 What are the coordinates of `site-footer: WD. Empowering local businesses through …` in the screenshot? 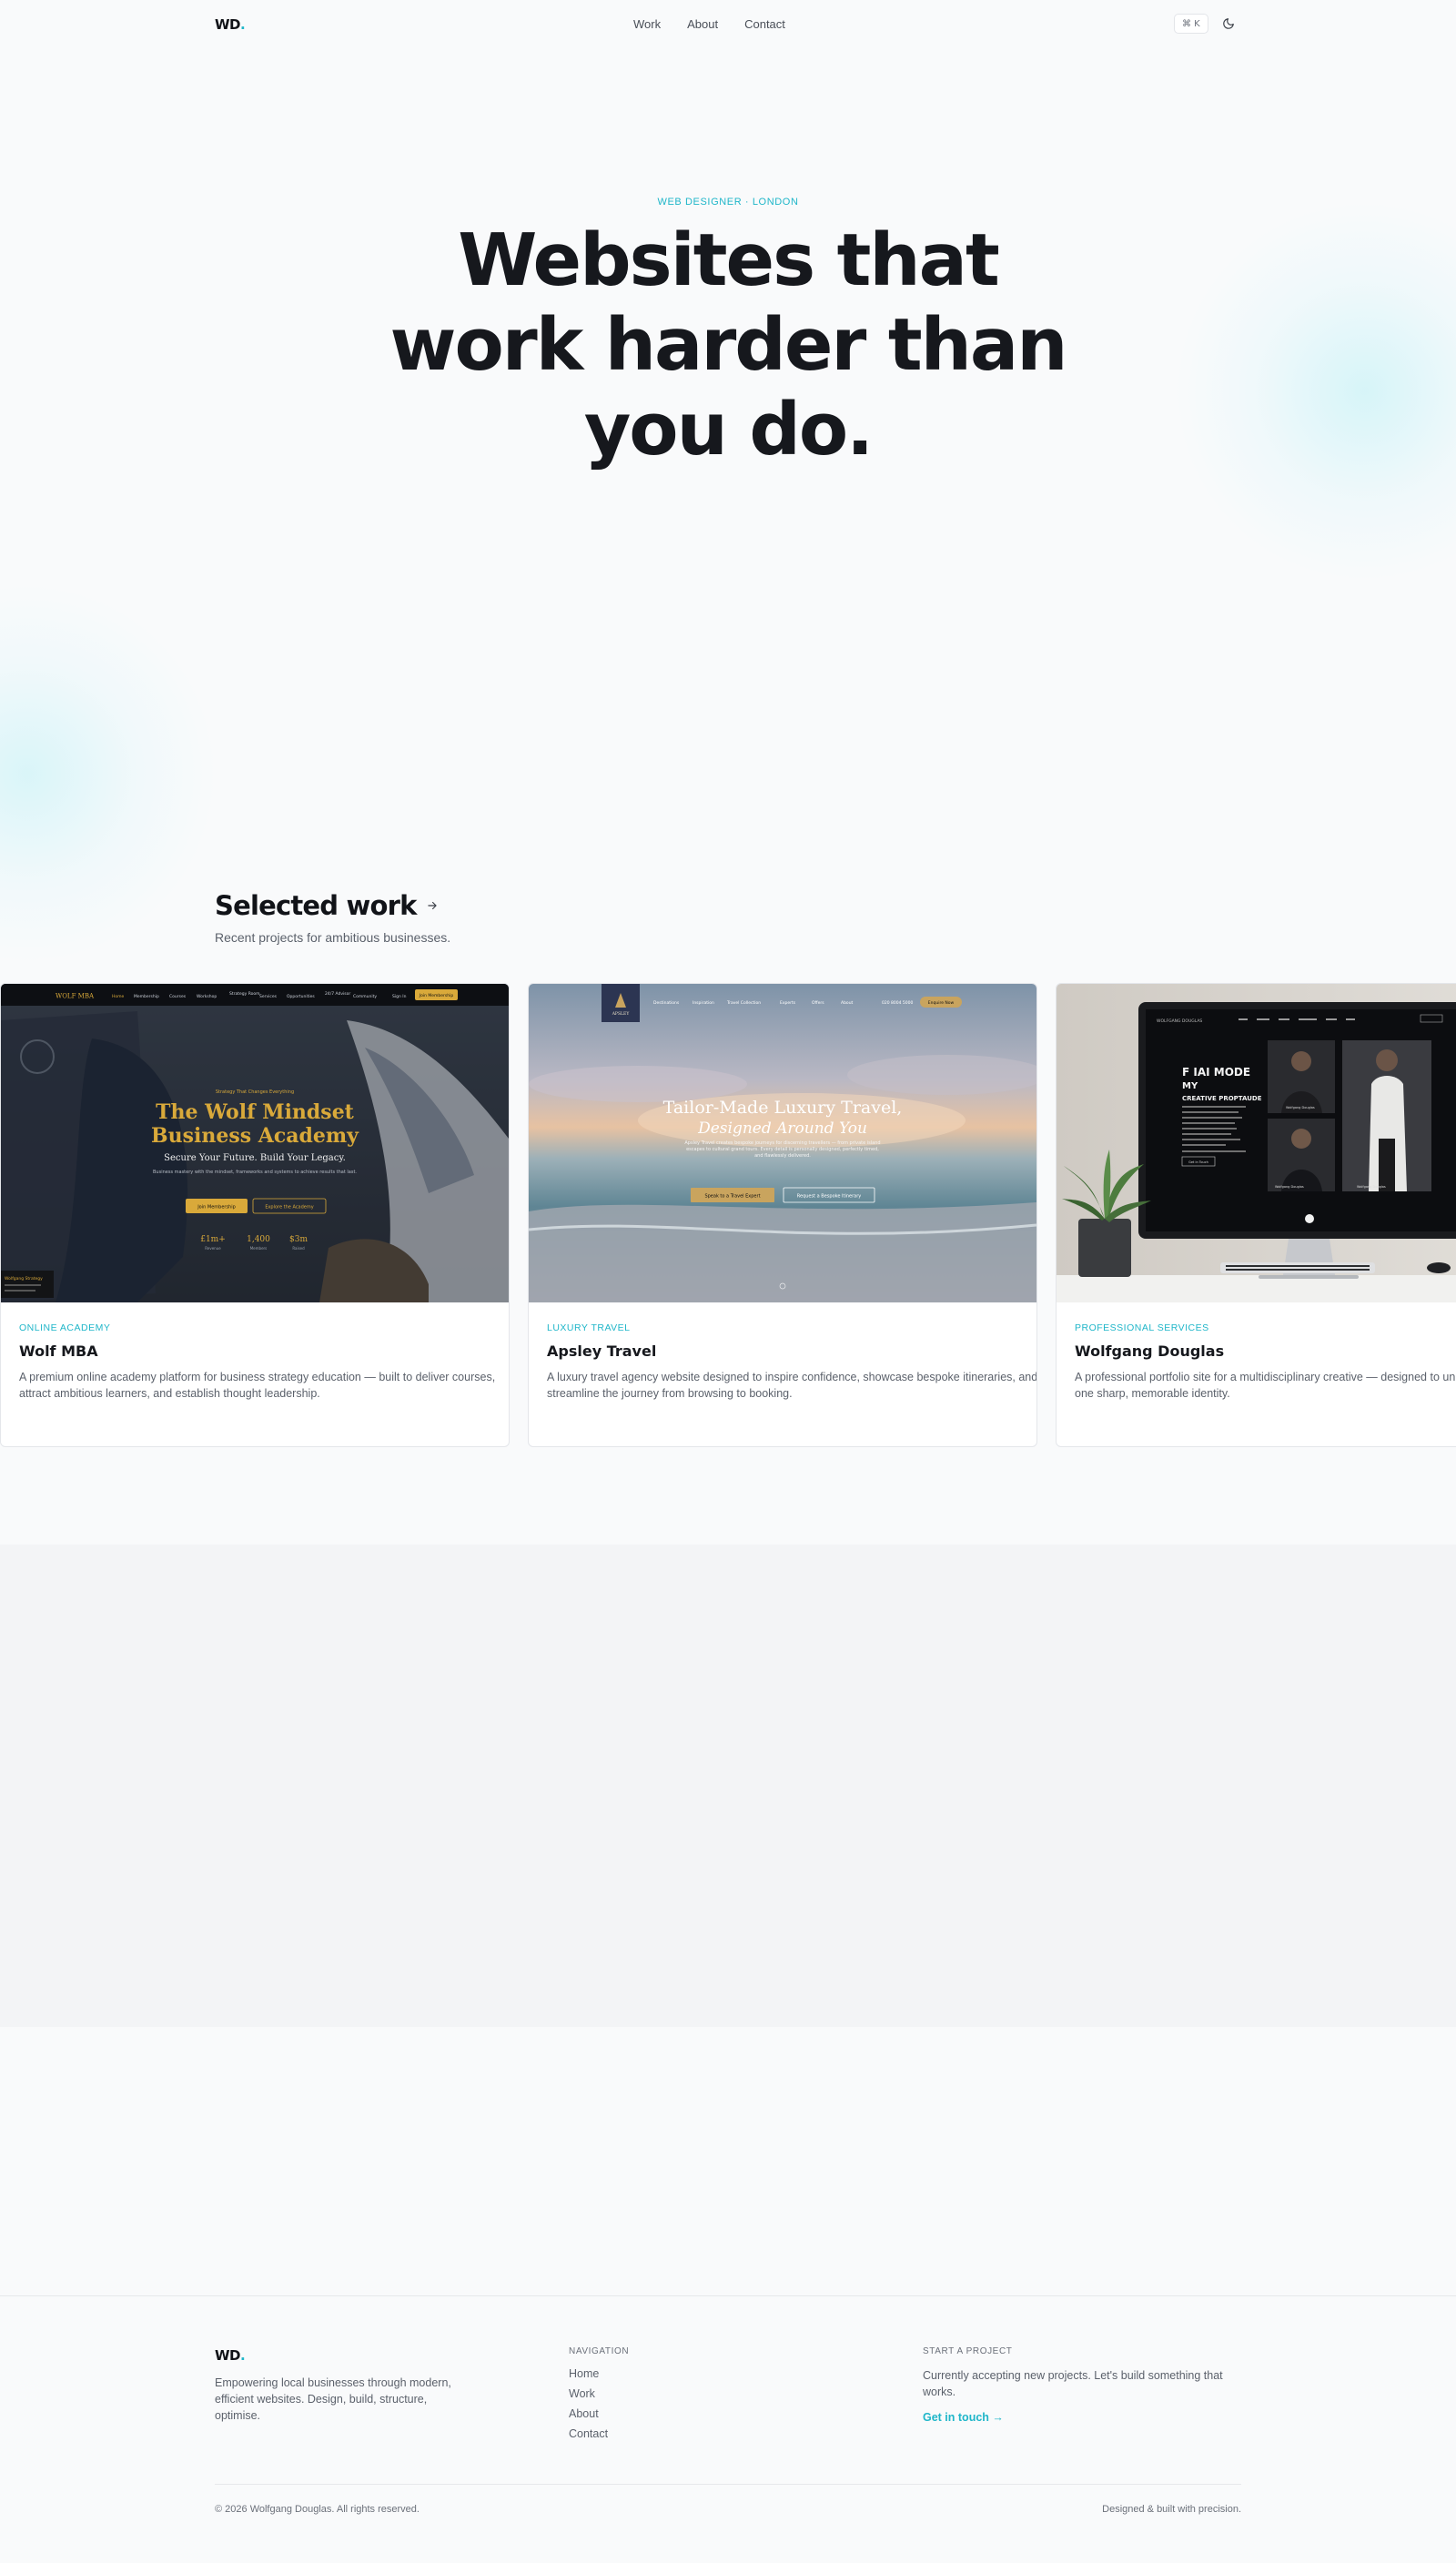 It's located at (728, 2429).